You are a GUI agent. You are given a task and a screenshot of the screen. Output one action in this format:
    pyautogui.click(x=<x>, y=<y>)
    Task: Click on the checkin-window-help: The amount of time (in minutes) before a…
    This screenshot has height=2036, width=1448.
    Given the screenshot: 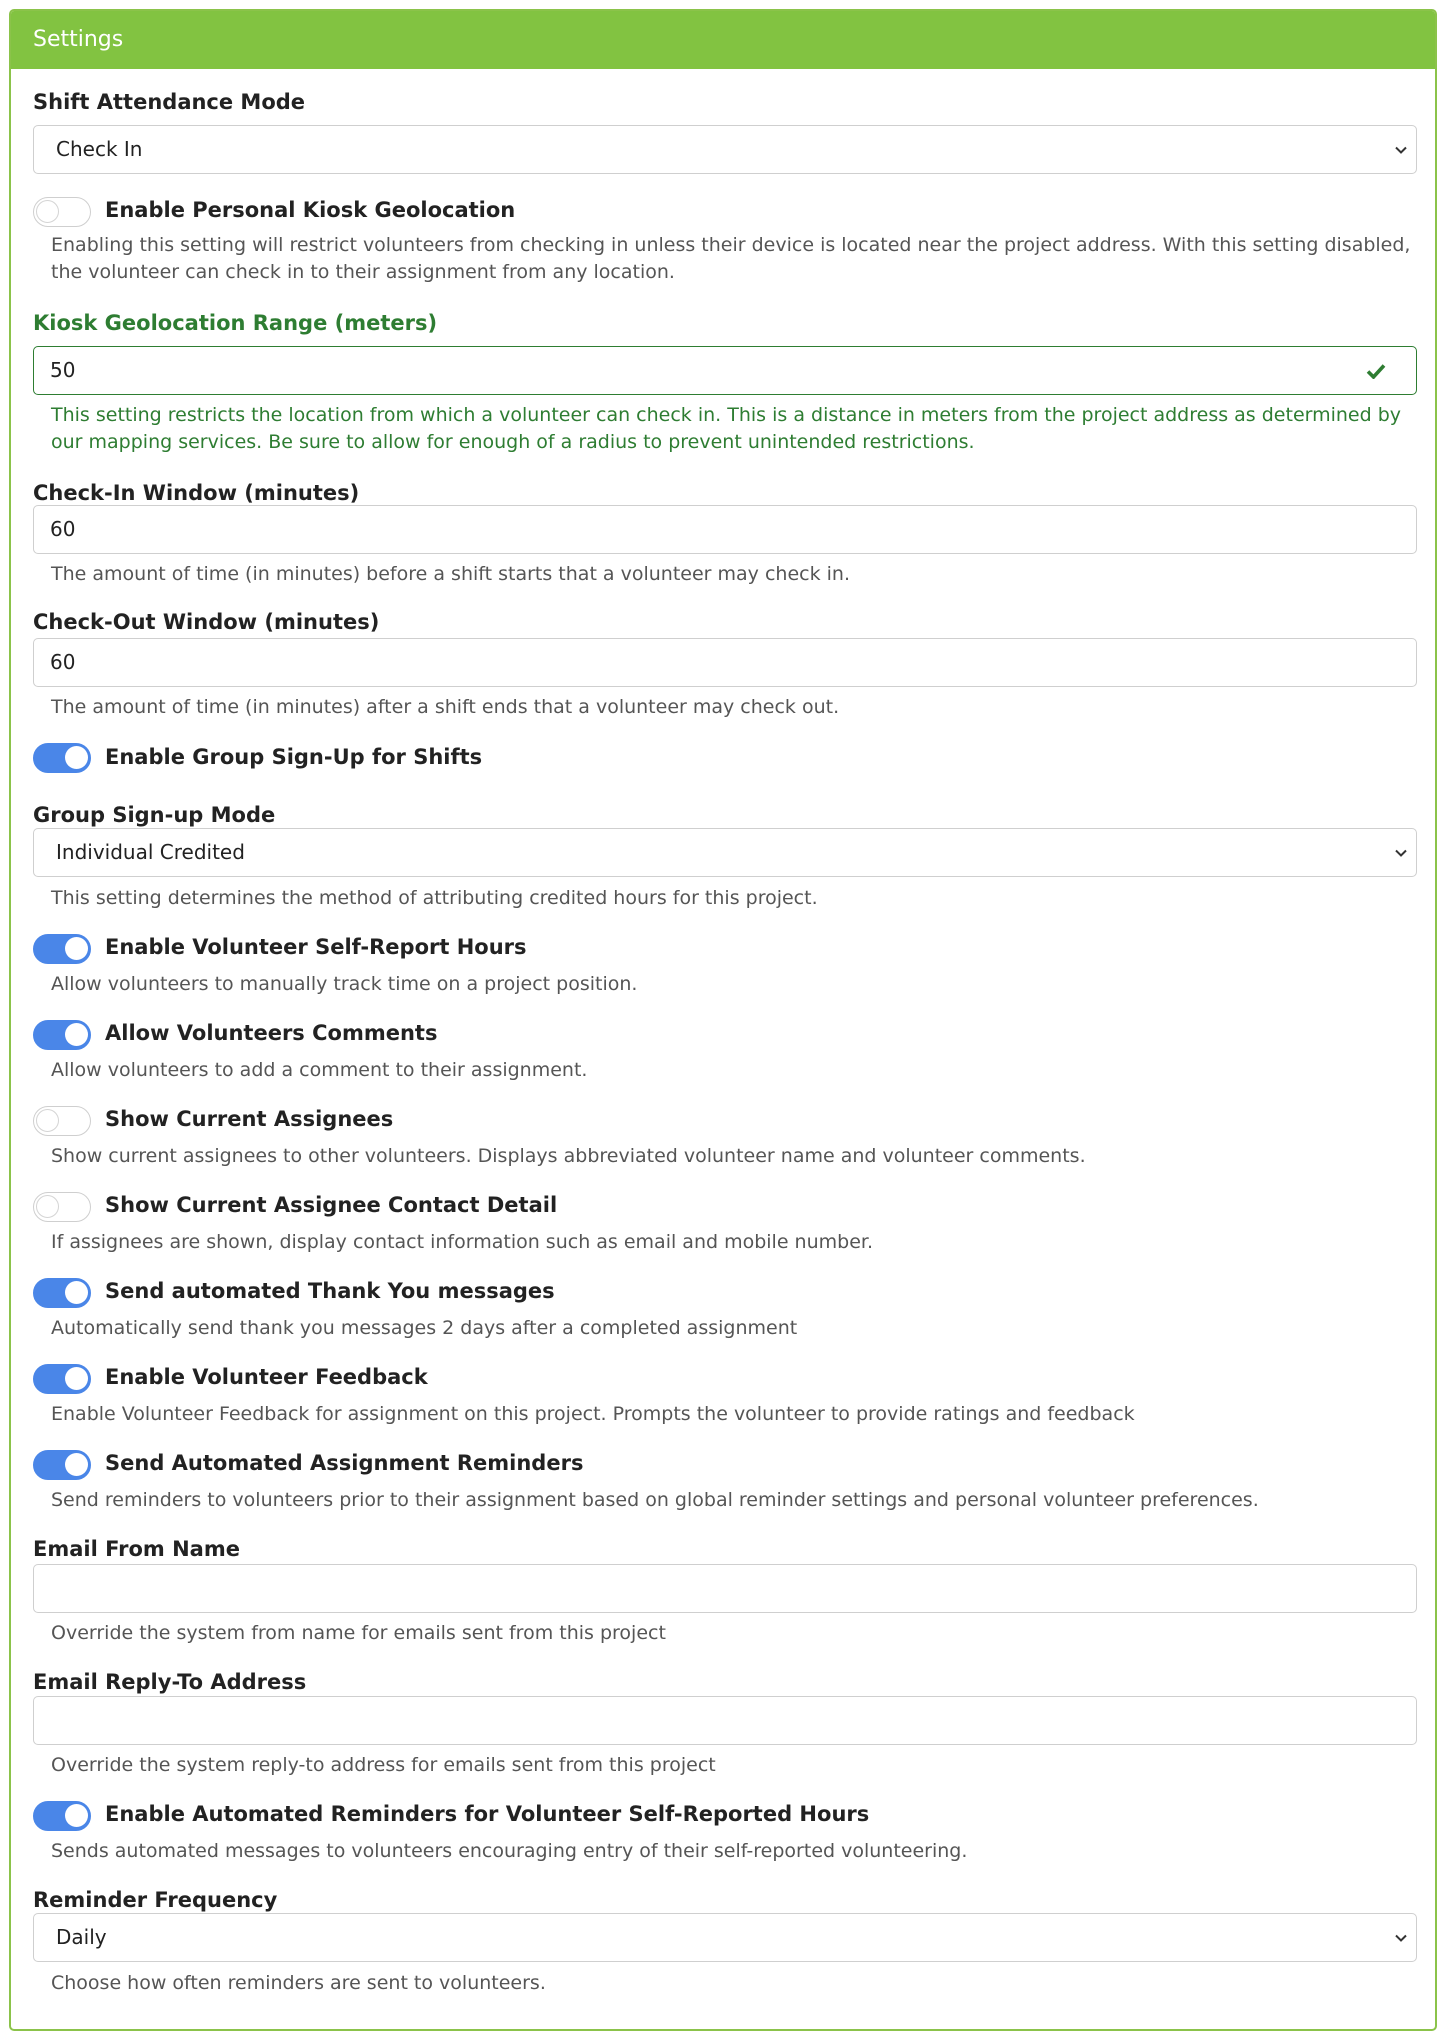 What is the action you would take?
    pyautogui.click(x=450, y=574)
    